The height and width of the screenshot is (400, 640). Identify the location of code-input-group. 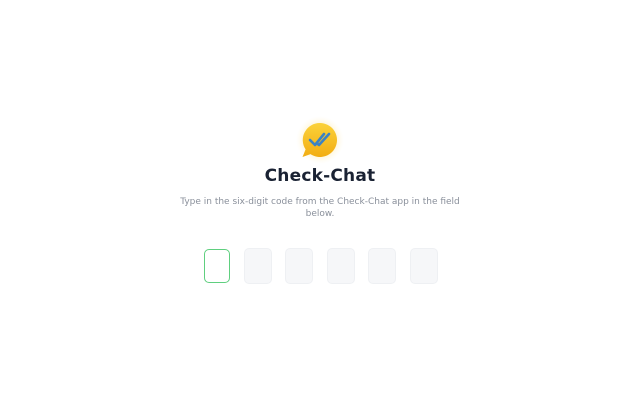
(320, 266).